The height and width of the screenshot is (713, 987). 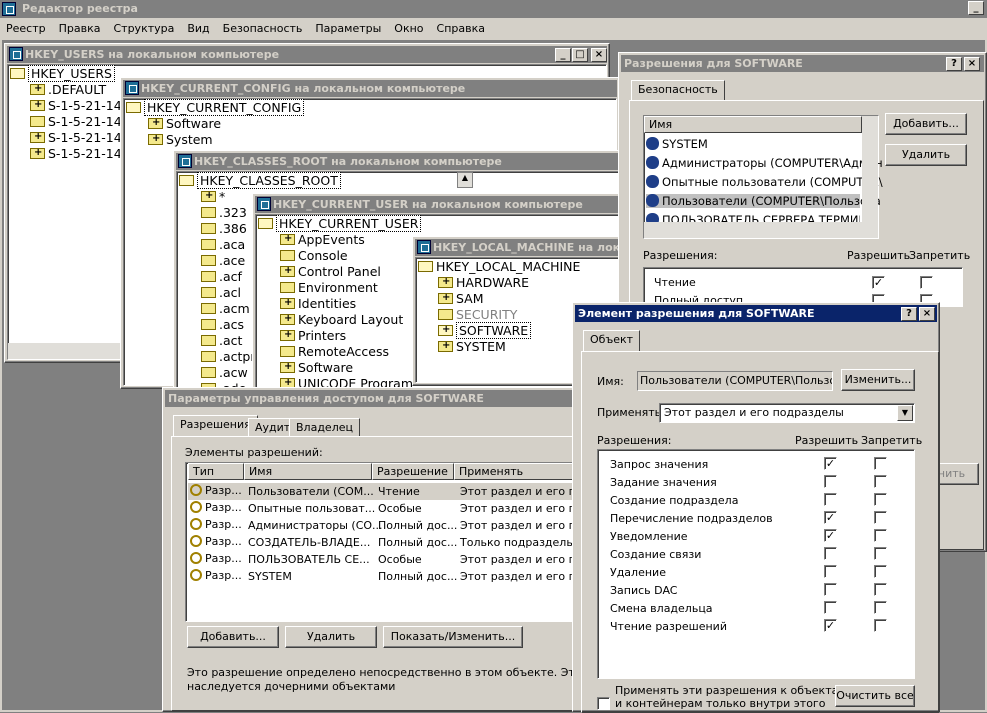 I want to click on tree-item: Console, so click(x=323, y=255).